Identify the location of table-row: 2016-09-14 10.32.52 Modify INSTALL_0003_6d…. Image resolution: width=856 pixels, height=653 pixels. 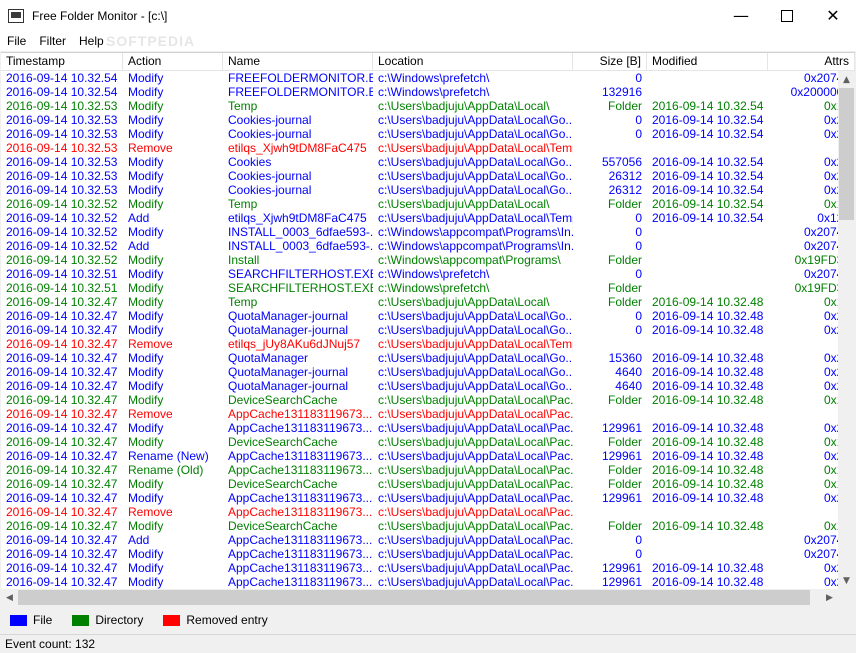
(428, 232).